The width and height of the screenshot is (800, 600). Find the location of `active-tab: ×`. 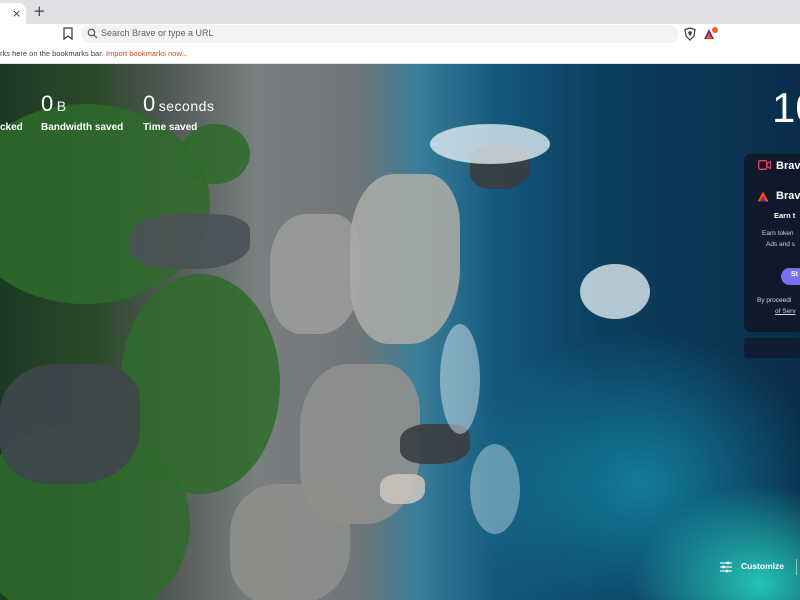

active-tab: × is located at coordinates (13, 13).